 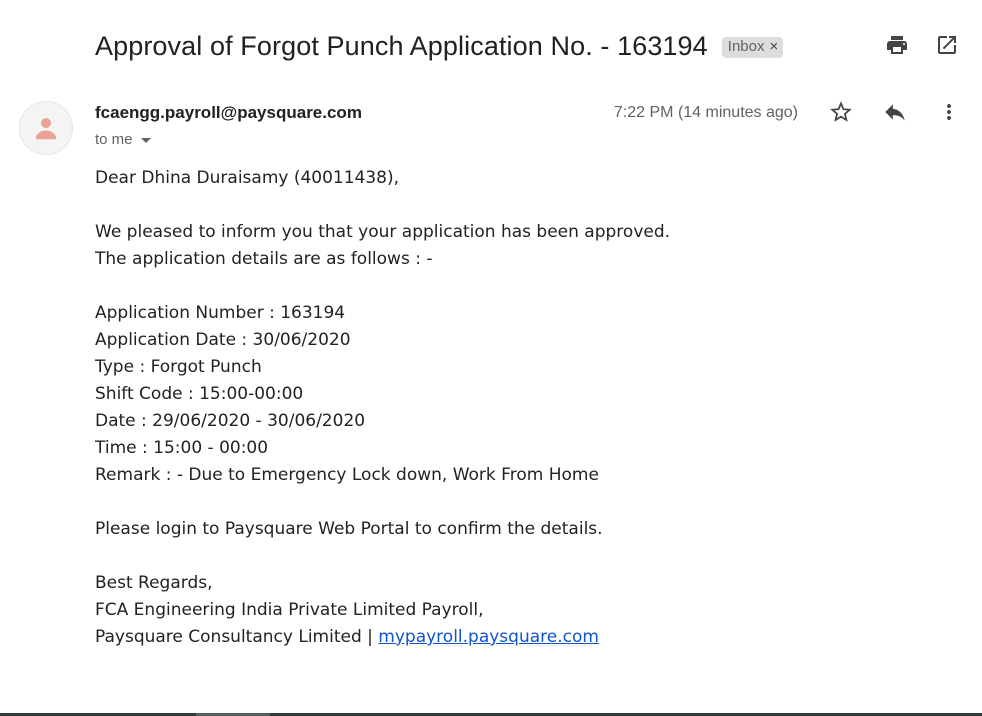 What do you see at coordinates (247, 178) in the screenshot?
I see `greeting-line: Dear Dhina Duraisamy (40011438),` at bounding box center [247, 178].